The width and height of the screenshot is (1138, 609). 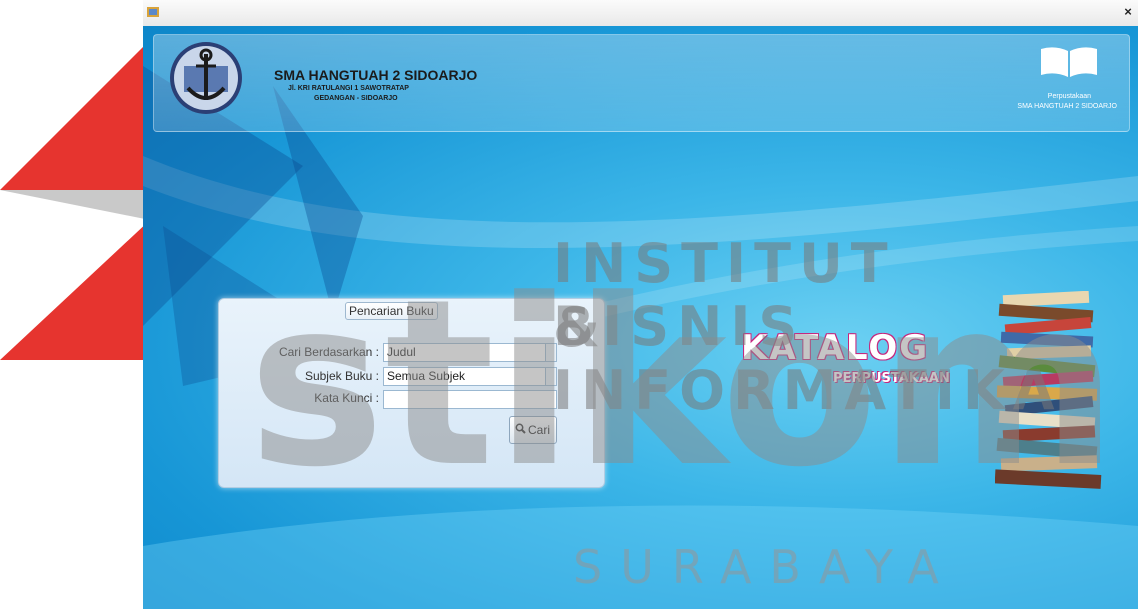 What do you see at coordinates (328, 352) in the screenshot?
I see `search-by-label: Cari Berdasarkan :` at bounding box center [328, 352].